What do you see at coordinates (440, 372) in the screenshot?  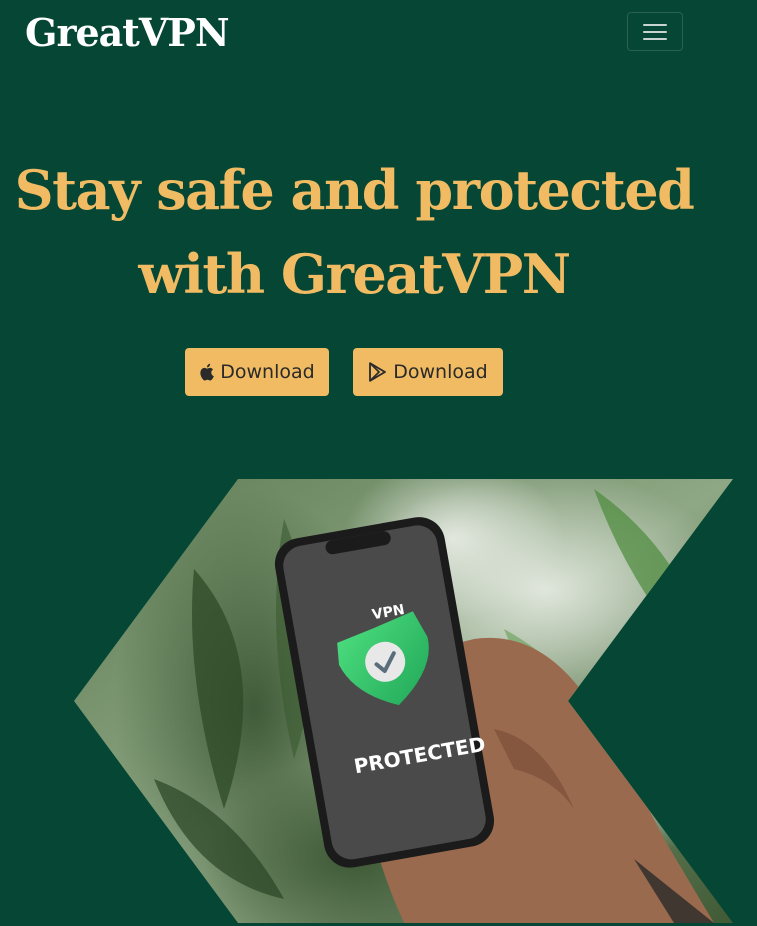 I see `download-android-label: Download` at bounding box center [440, 372].